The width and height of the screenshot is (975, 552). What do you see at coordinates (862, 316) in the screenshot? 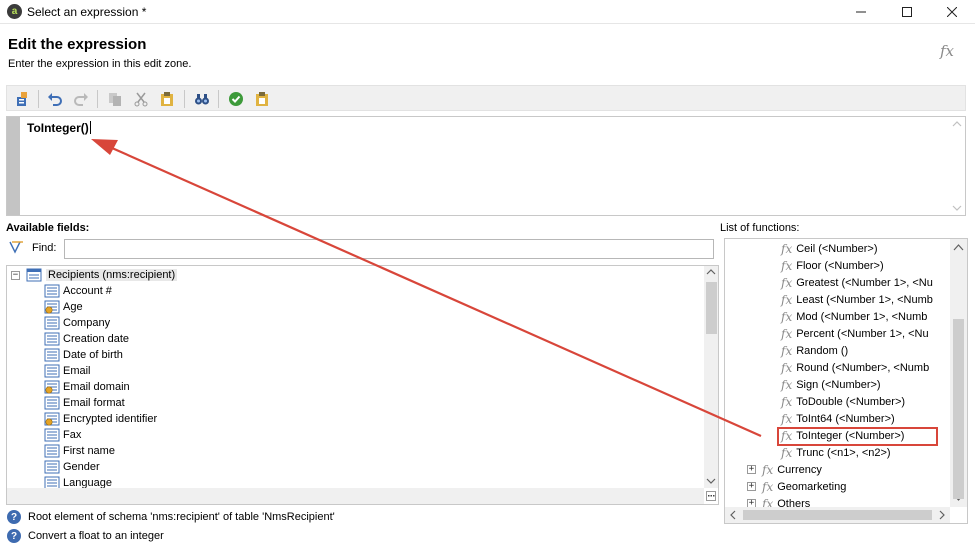
I see `function-label: Mod (<Number 1>, <Numb` at bounding box center [862, 316].